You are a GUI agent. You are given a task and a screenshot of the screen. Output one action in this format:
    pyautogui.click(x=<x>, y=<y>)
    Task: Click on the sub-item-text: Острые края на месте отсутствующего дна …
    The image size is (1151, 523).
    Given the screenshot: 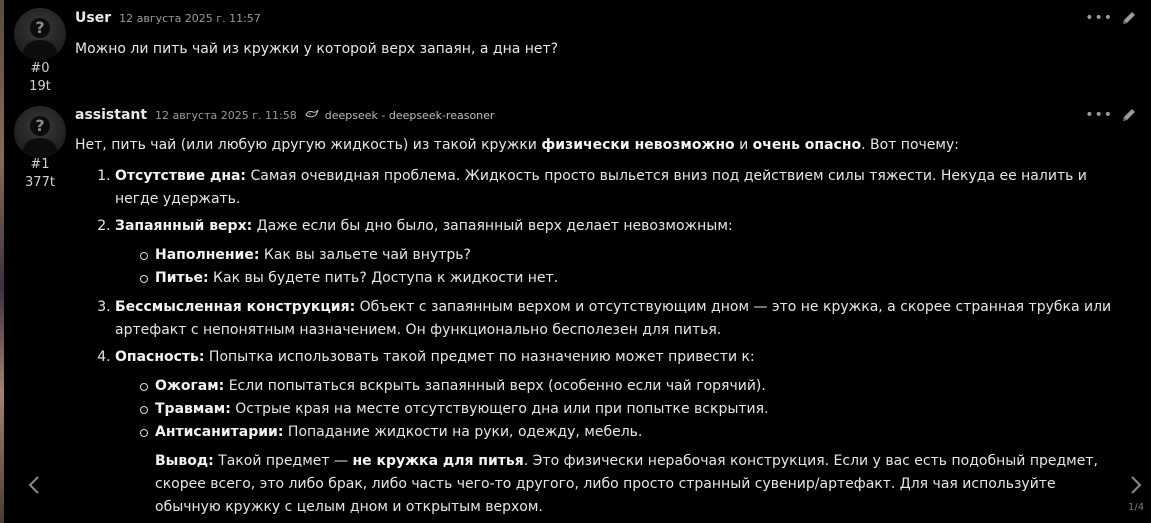 What is the action you would take?
    pyautogui.click(x=499, y=409)
    